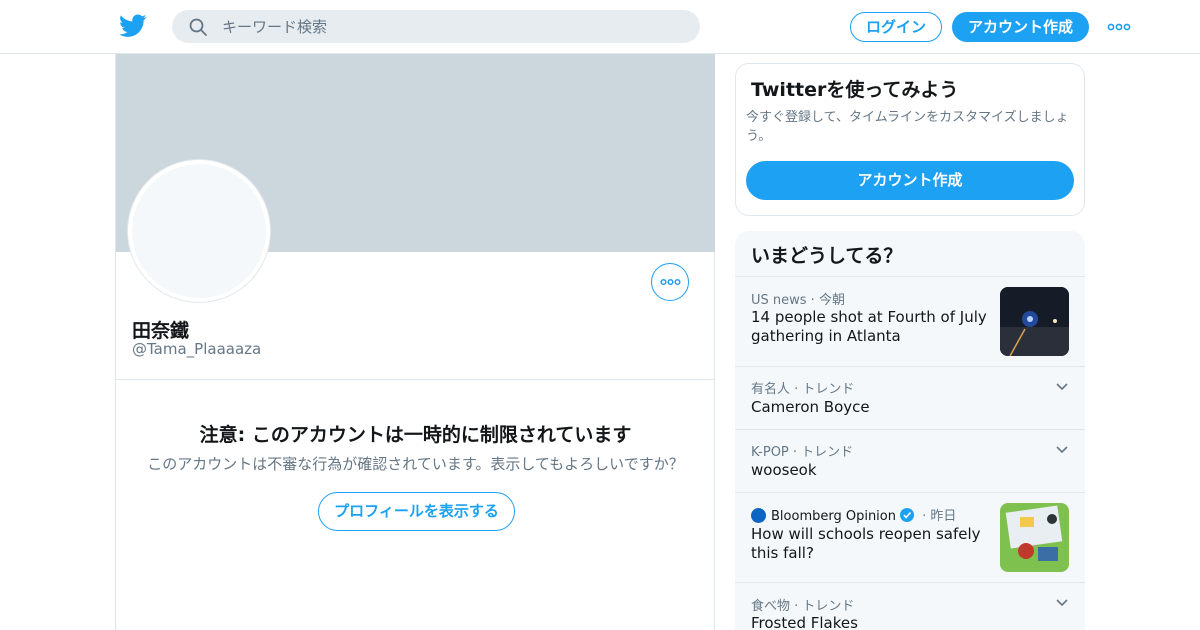 This screenshot has height=630, width=1200. I want to click on trends-title: いまどうしてる？, so click(827, 256).